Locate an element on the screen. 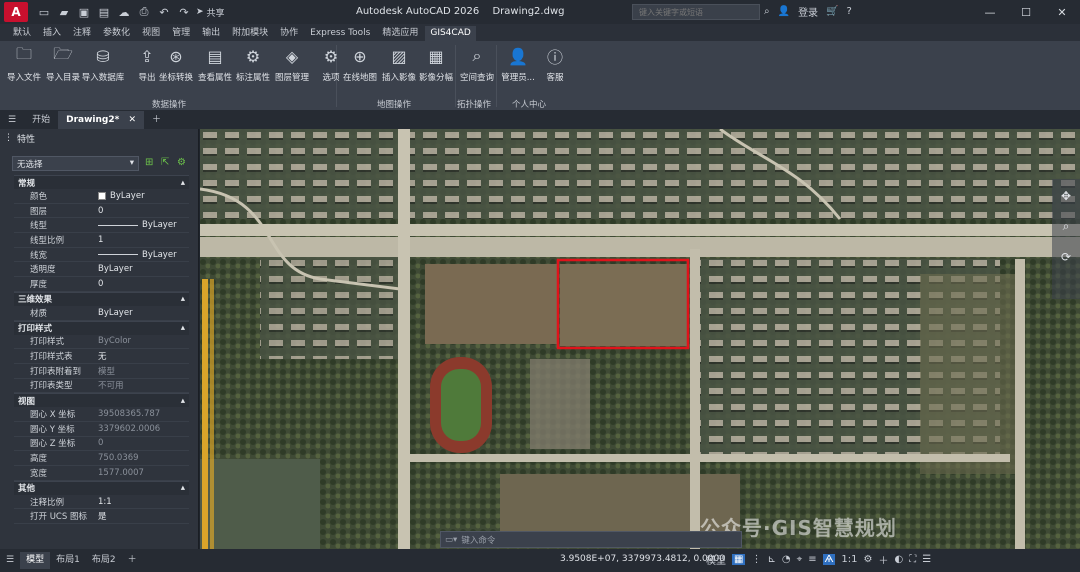 The height and width of the screenshot is (572, 1080). selection-dropdown: 无选择 ▾ is located at coordinates (75, 163).